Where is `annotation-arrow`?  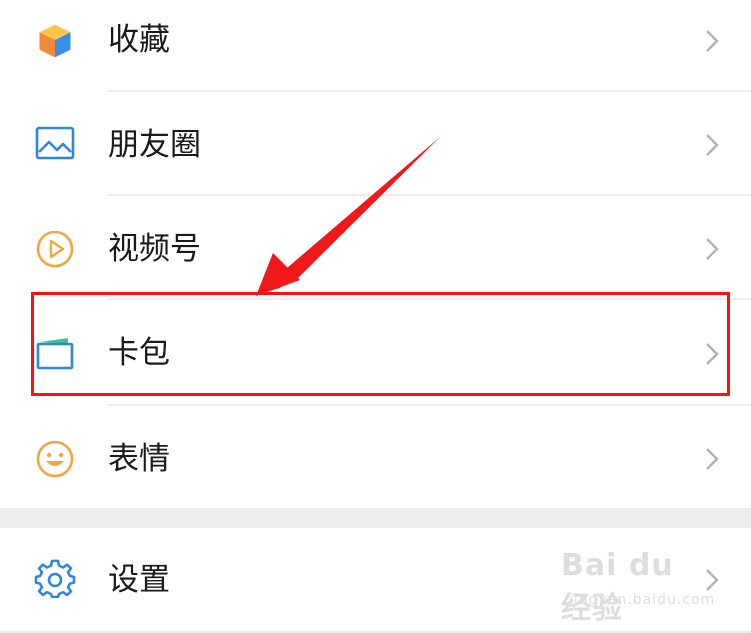
annotation-arrow is located at coordinates (348, 216).